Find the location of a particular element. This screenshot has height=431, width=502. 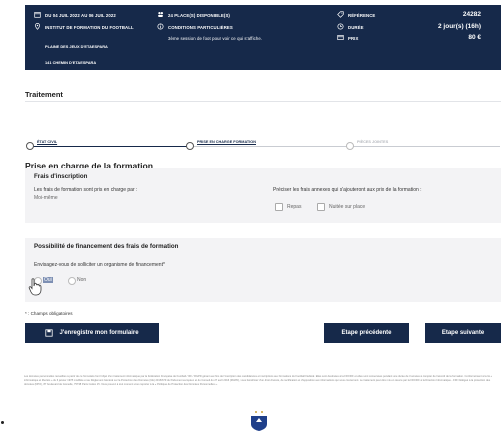

institute-name: INSTITUT DE FORMATION DU FOOTBALL is located at coordinates (89, 27).